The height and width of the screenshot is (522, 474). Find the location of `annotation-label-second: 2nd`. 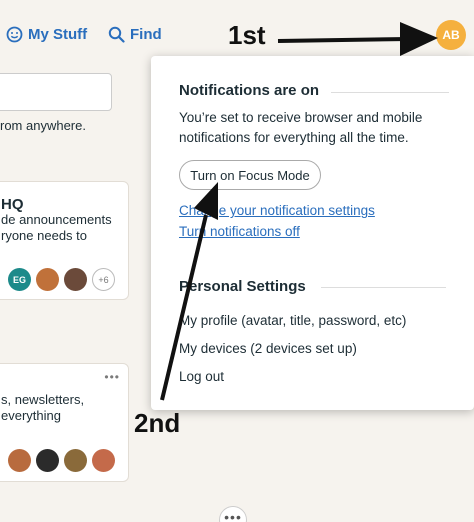

annotation-label-second: 2nd is located at coordinates (157, 423).